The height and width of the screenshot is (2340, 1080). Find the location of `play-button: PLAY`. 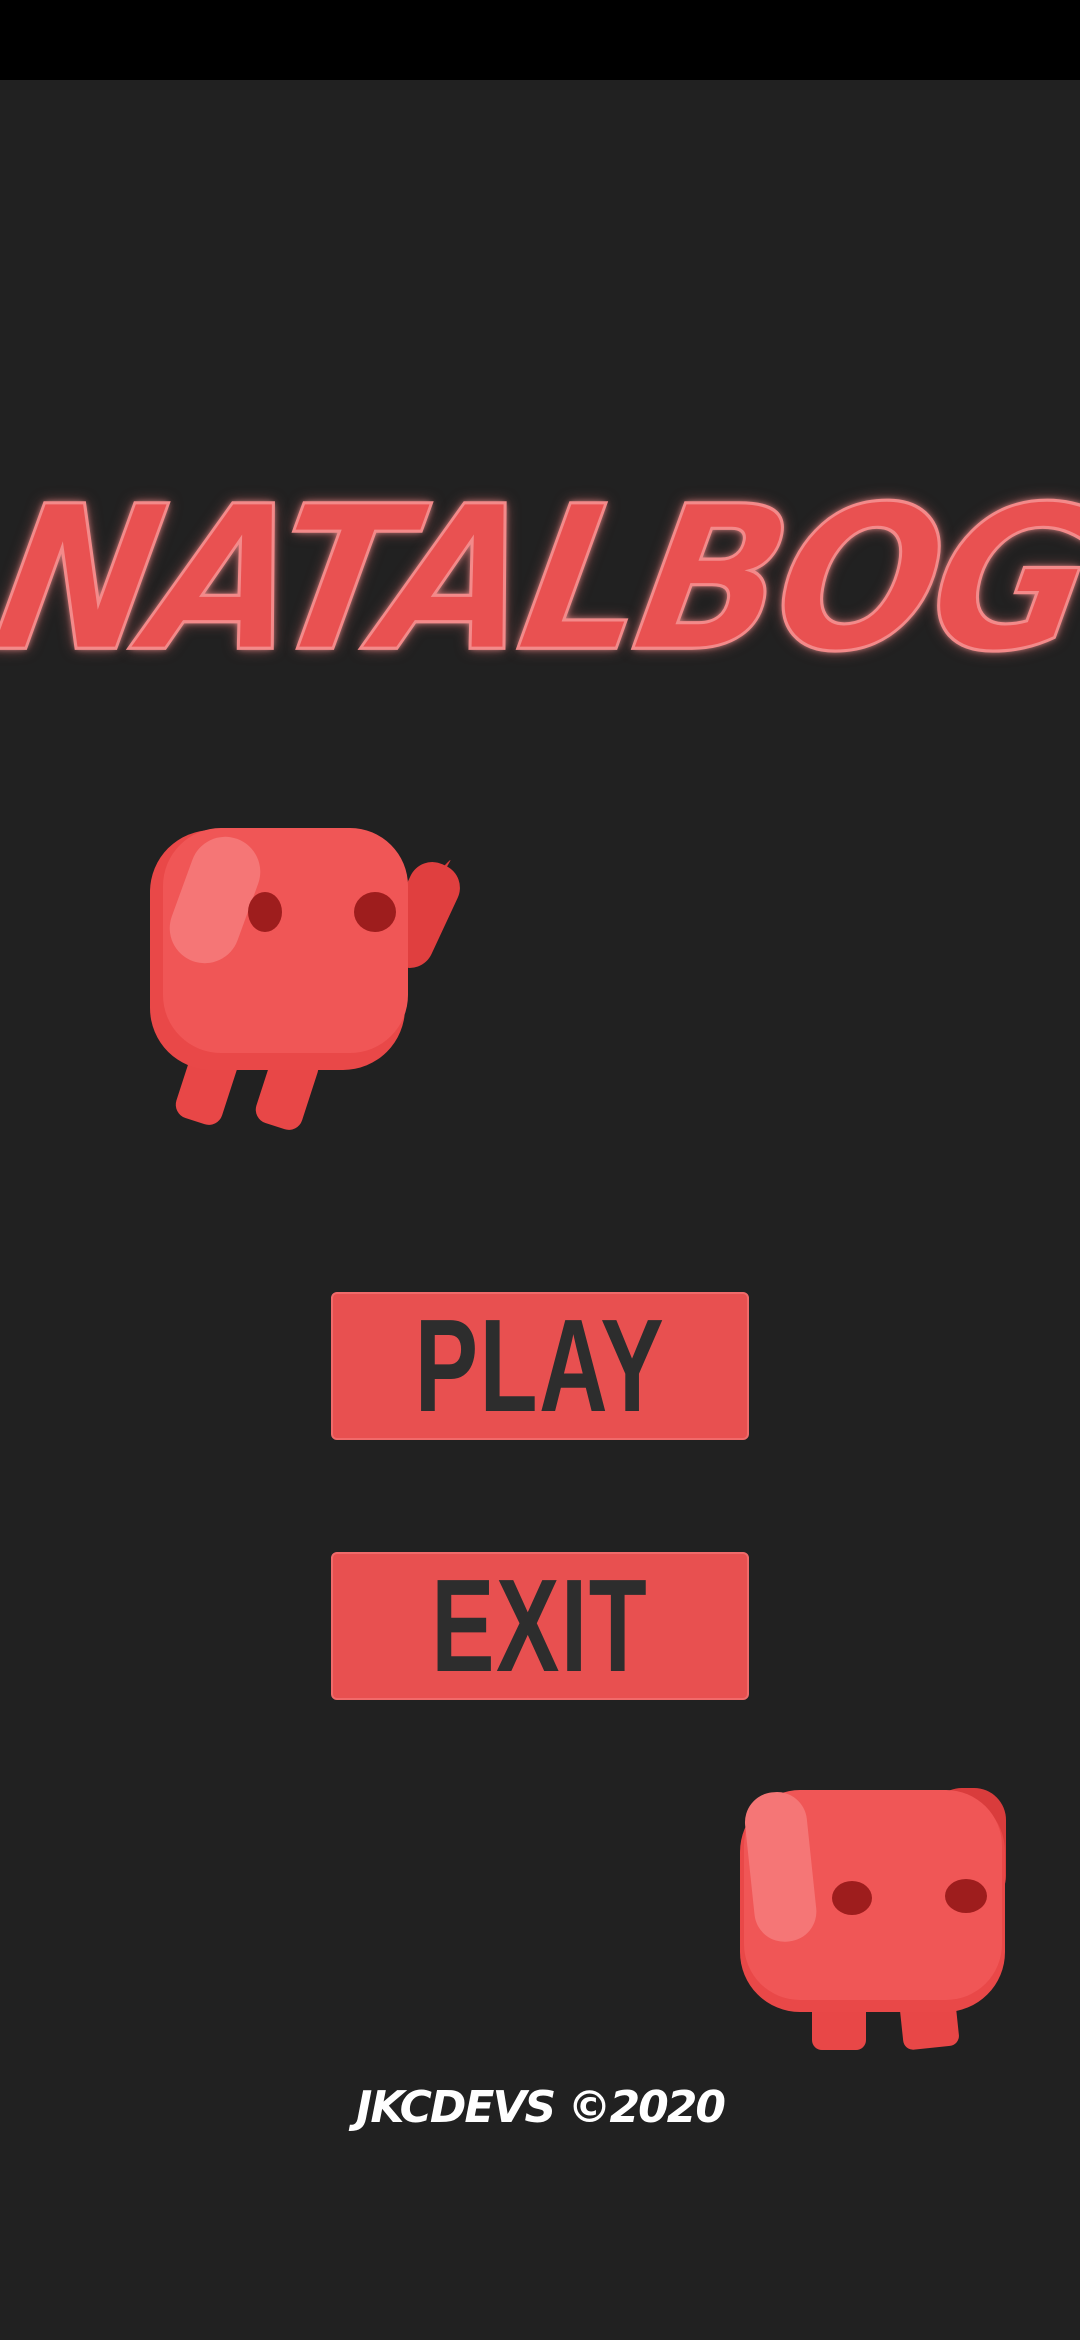

play-button: PLAY is located at coordinates (540, 1366).